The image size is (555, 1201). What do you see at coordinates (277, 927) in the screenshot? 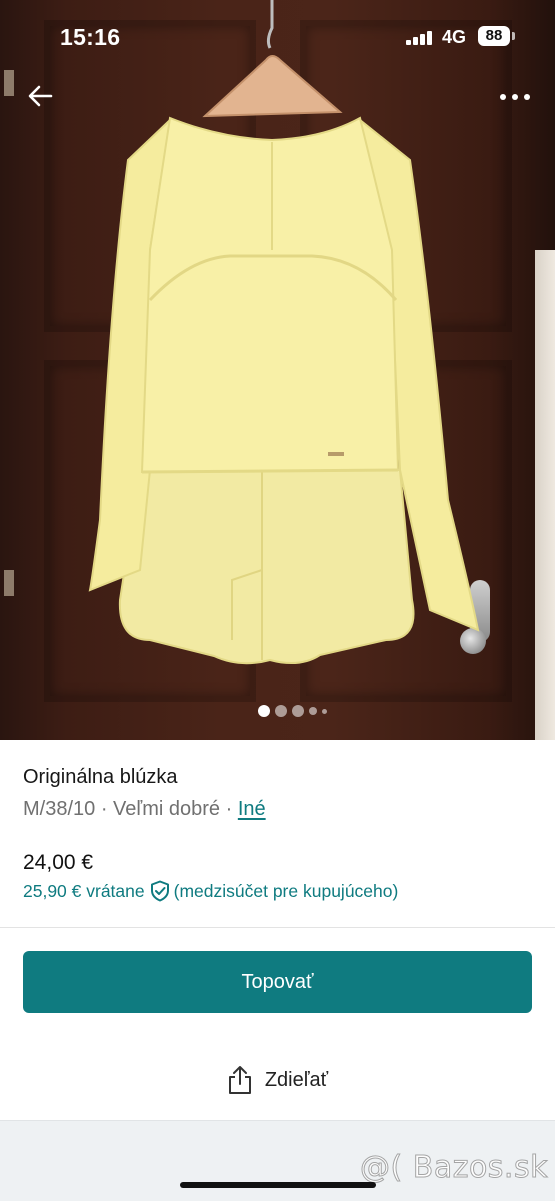
I see `divider` at bounding box center [277, 927].